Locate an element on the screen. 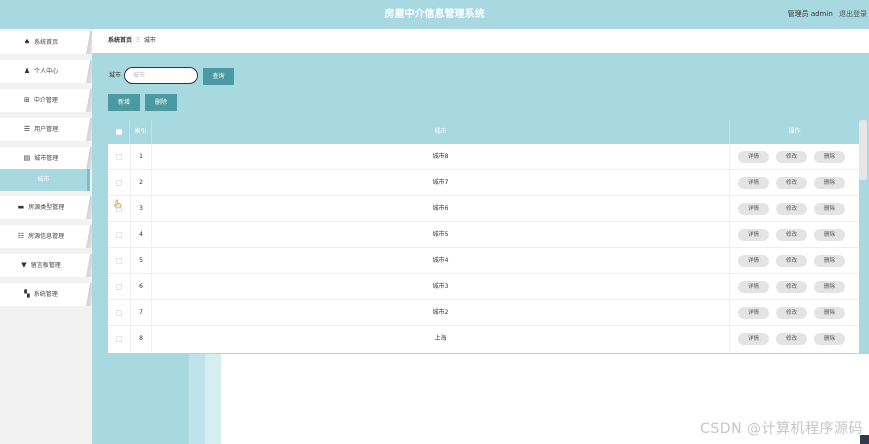 This screenshot has width=869, height=444. select-all-checkbox is located at coordinates (119, 132).